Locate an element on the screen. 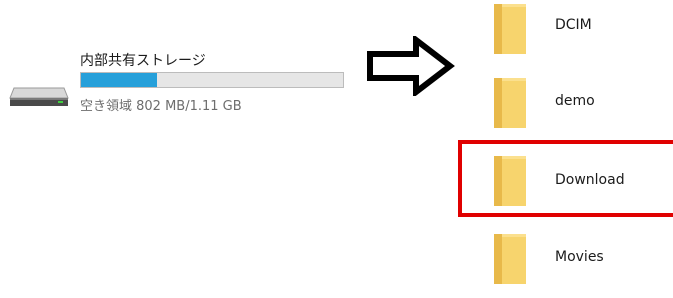 Image resolution: width=673 pixels, height=298 pixels. storage-usage-fill is located at coordinates (119, 80).